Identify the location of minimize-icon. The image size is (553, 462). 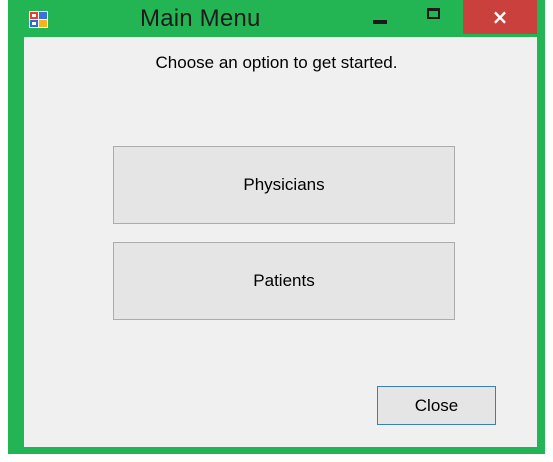
(380, 22).